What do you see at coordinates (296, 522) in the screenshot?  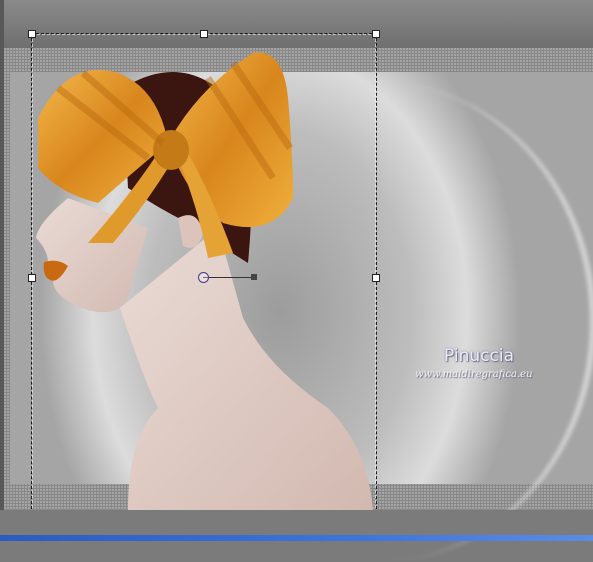 I see `canvas-bottom-strip` at bounding box center [296, 522].